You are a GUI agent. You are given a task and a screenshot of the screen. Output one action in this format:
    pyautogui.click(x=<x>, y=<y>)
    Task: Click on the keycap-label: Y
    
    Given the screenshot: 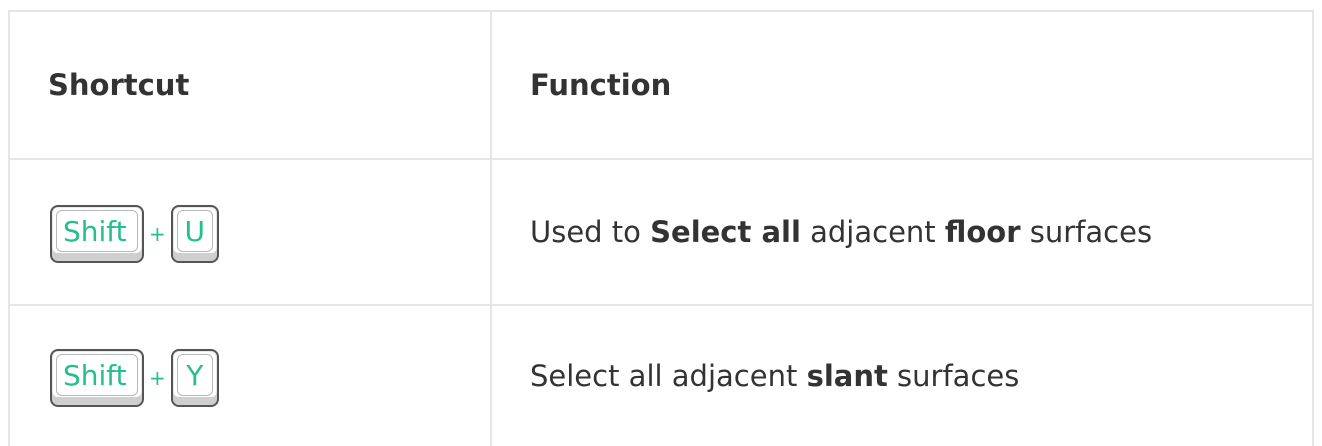 What is the action you would take?
    pyautogui.click(x=194, y=375)
    